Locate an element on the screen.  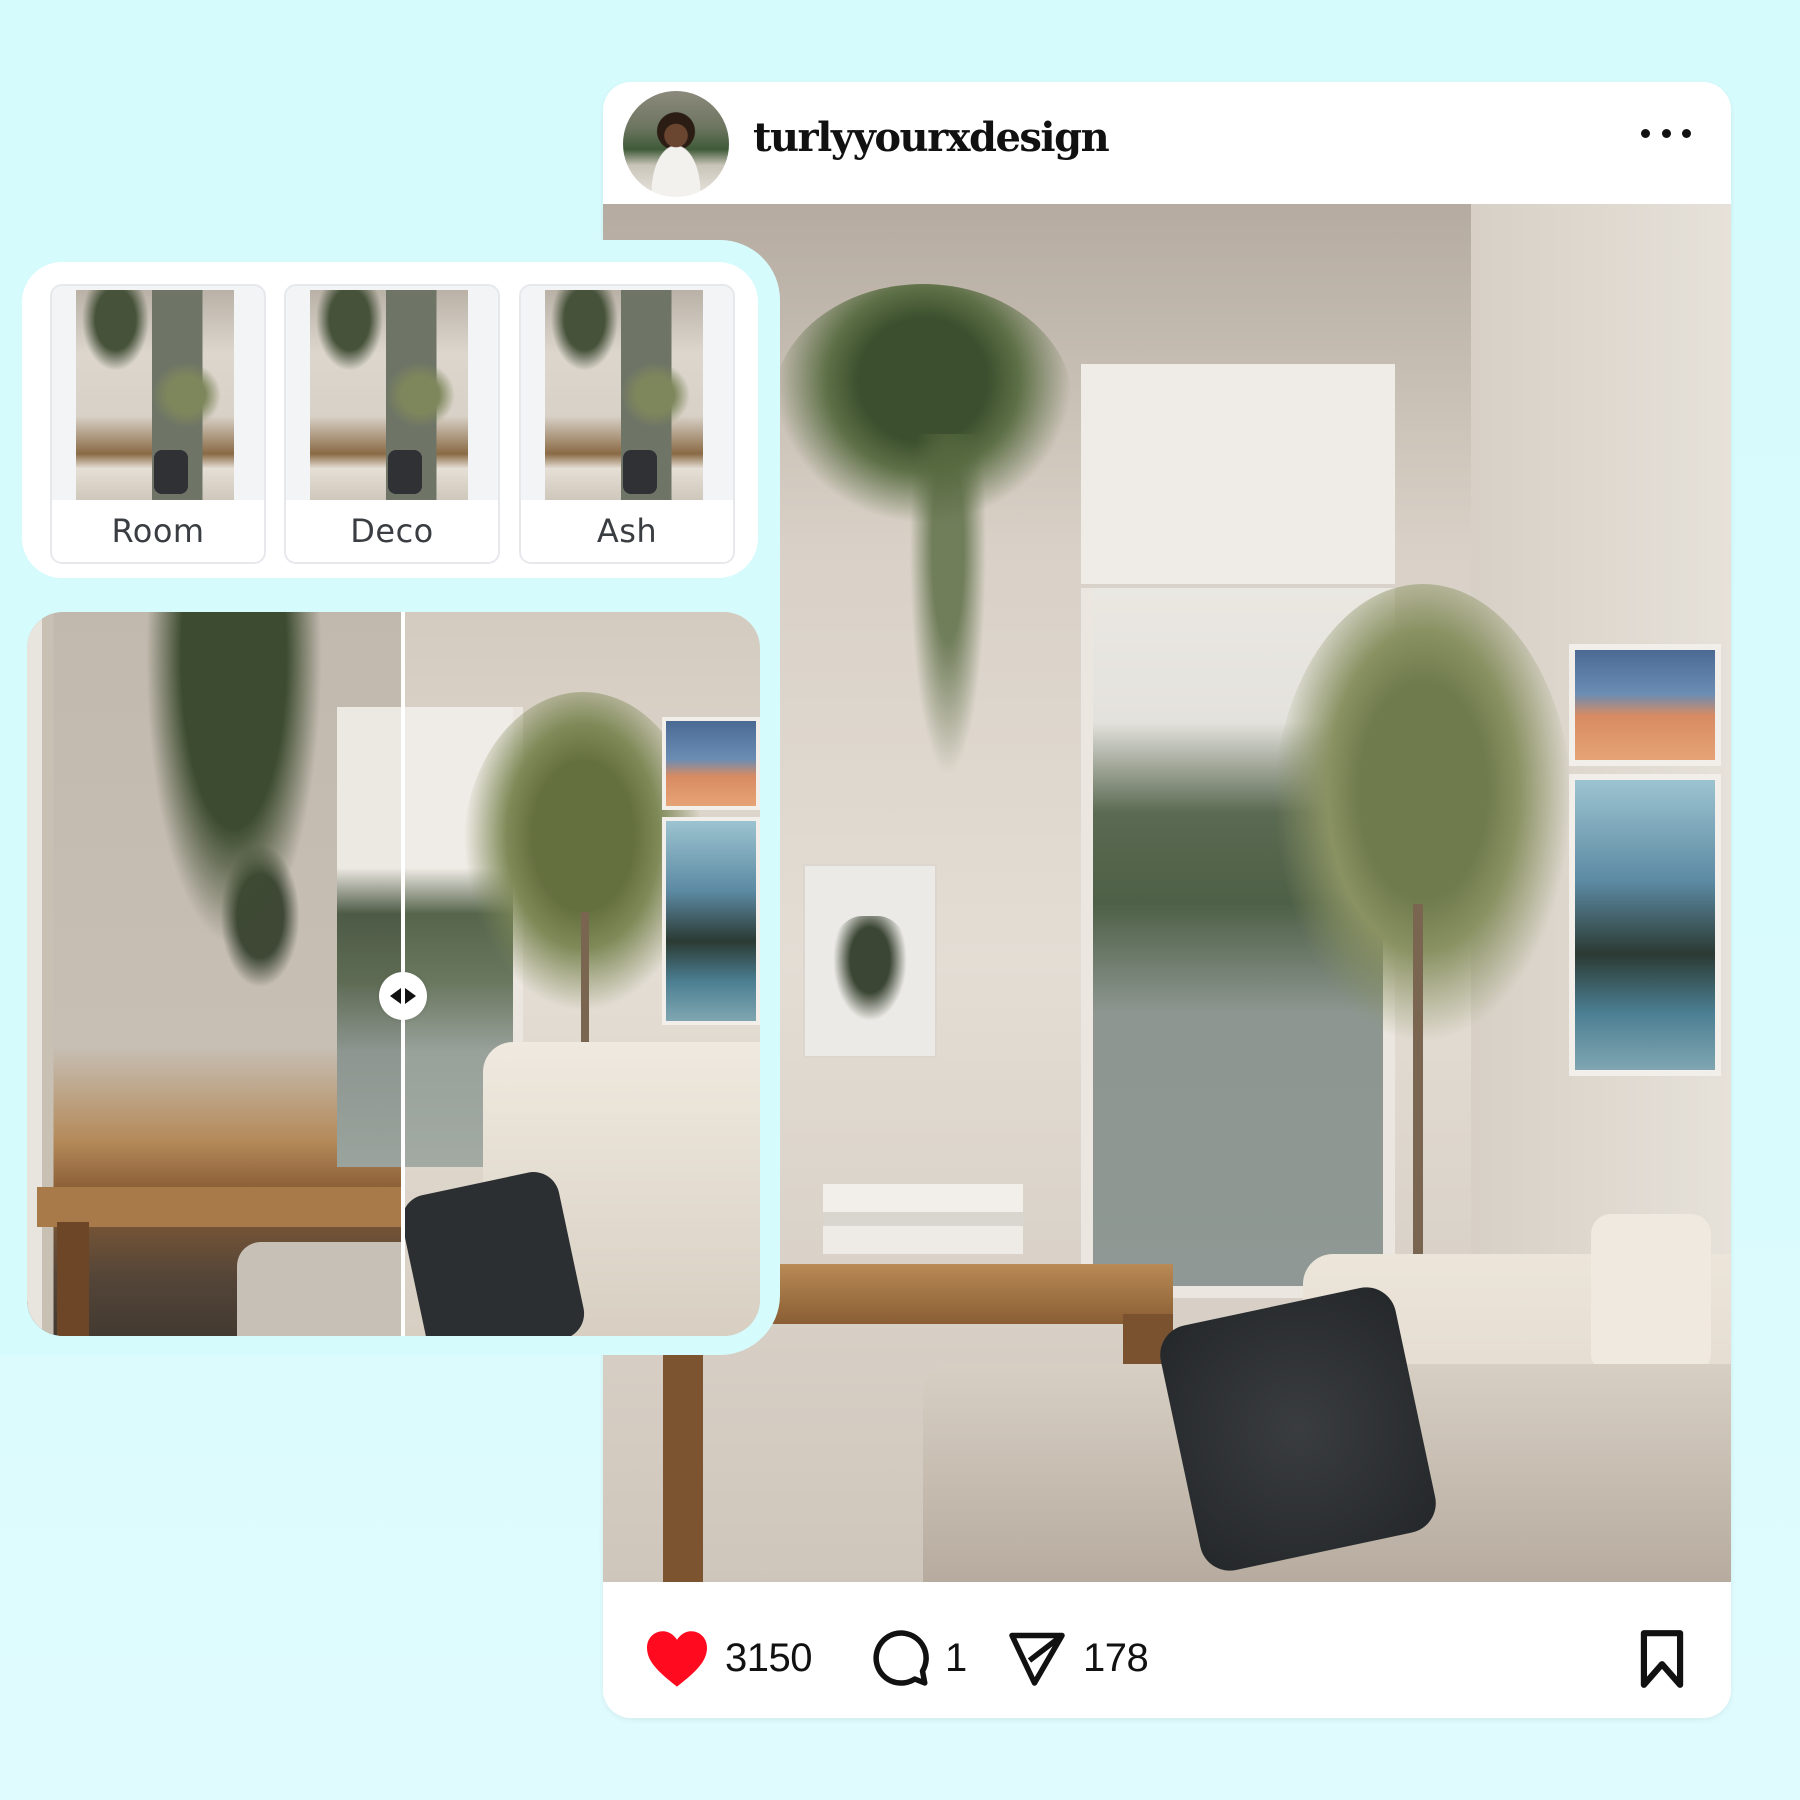
scene-table-leg is located at coordinates (73, 1279).